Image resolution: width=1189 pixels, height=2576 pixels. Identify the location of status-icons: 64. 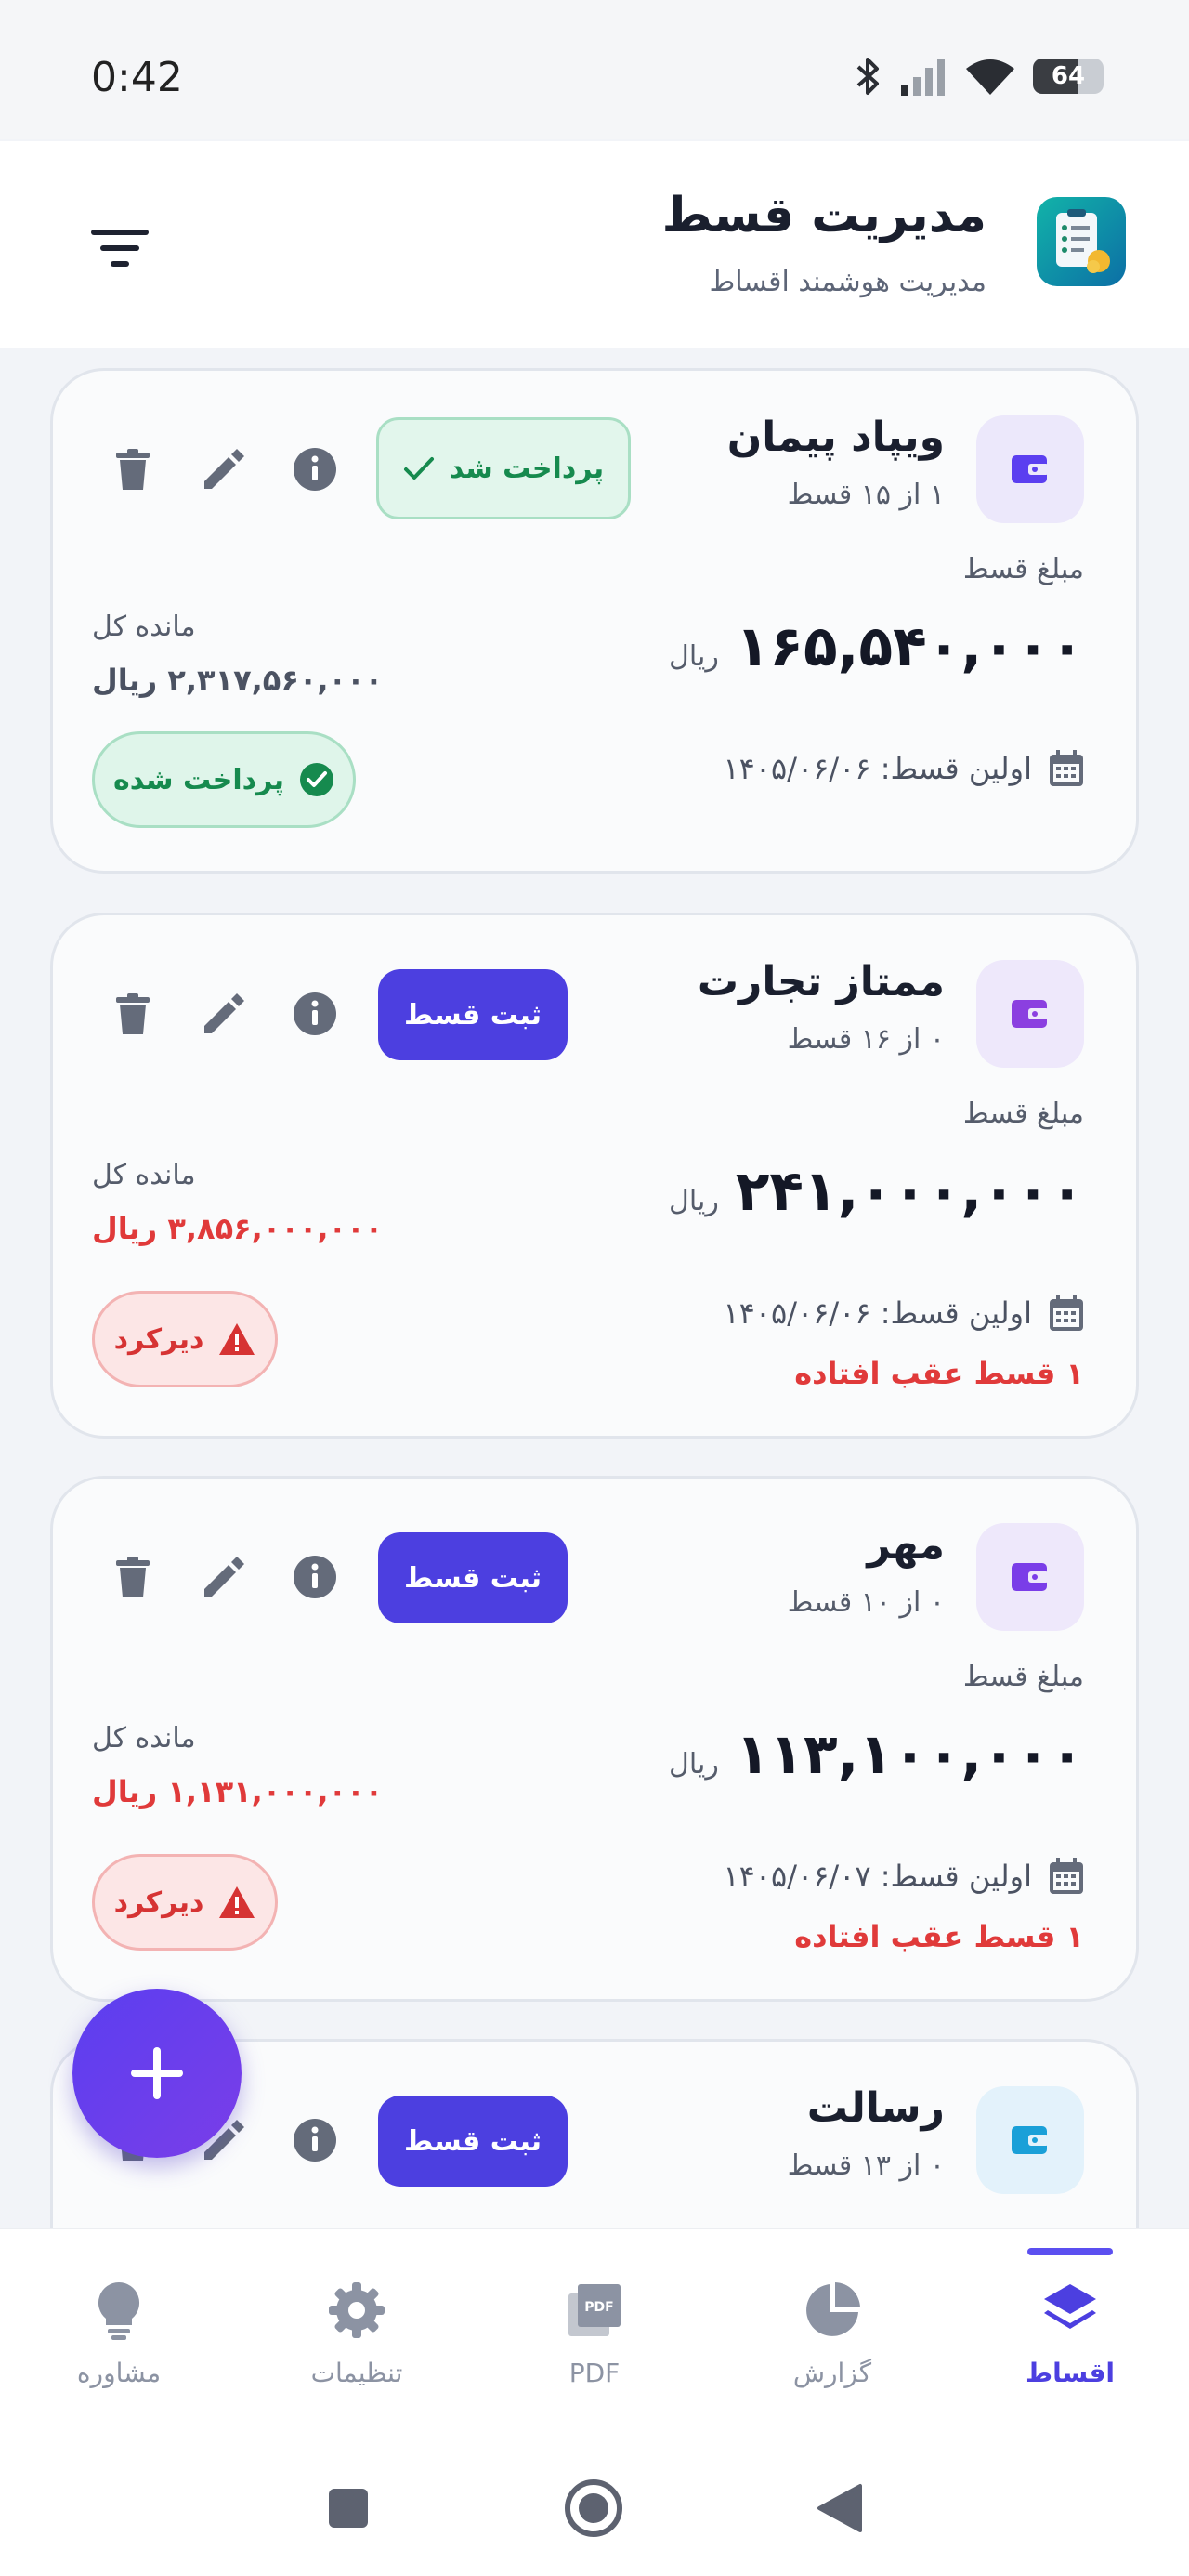
(979, 76).